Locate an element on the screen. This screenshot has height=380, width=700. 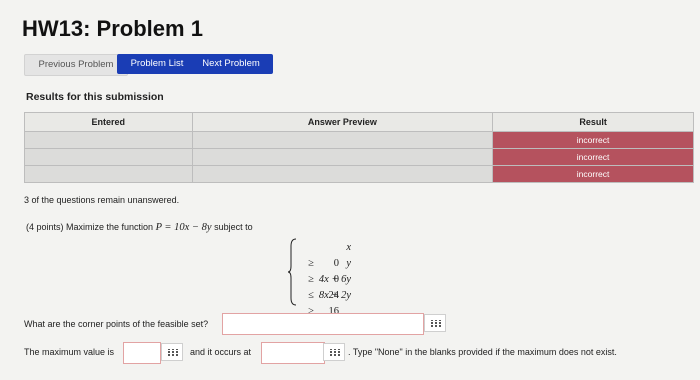
constraint-lhs: 4x + 6y is located at coordinates (334, 279).